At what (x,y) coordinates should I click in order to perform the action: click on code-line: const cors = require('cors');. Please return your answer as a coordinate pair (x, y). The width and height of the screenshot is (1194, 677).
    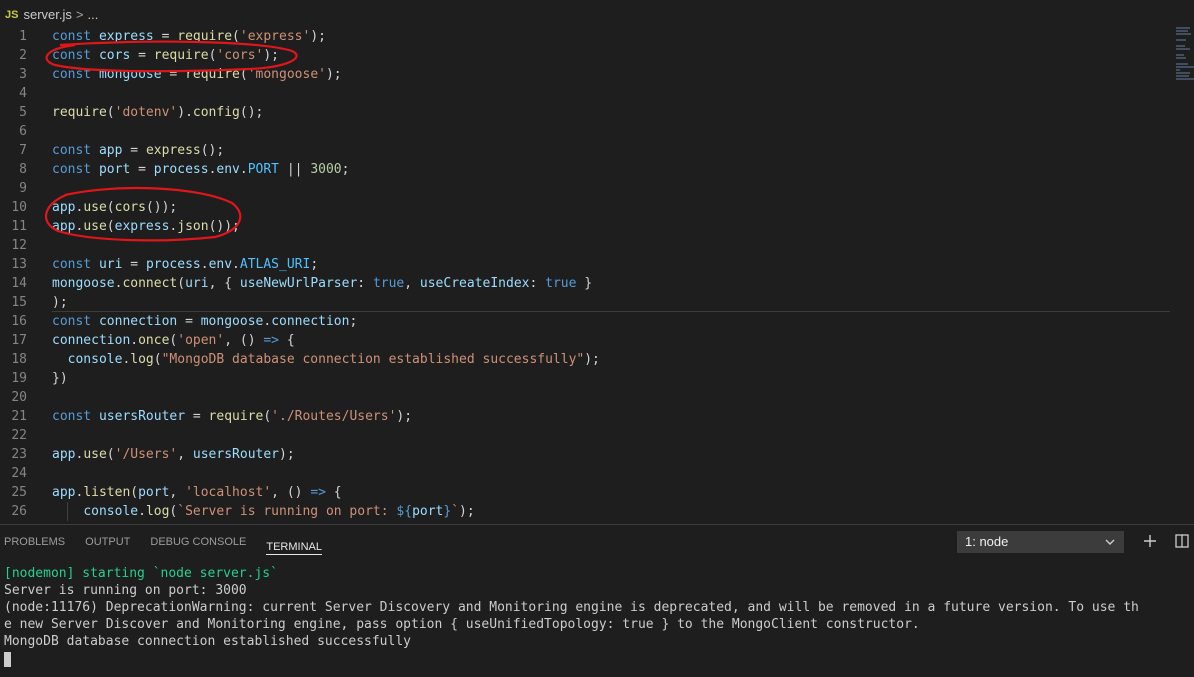
    Looking at the image, I should click on (166, 55).